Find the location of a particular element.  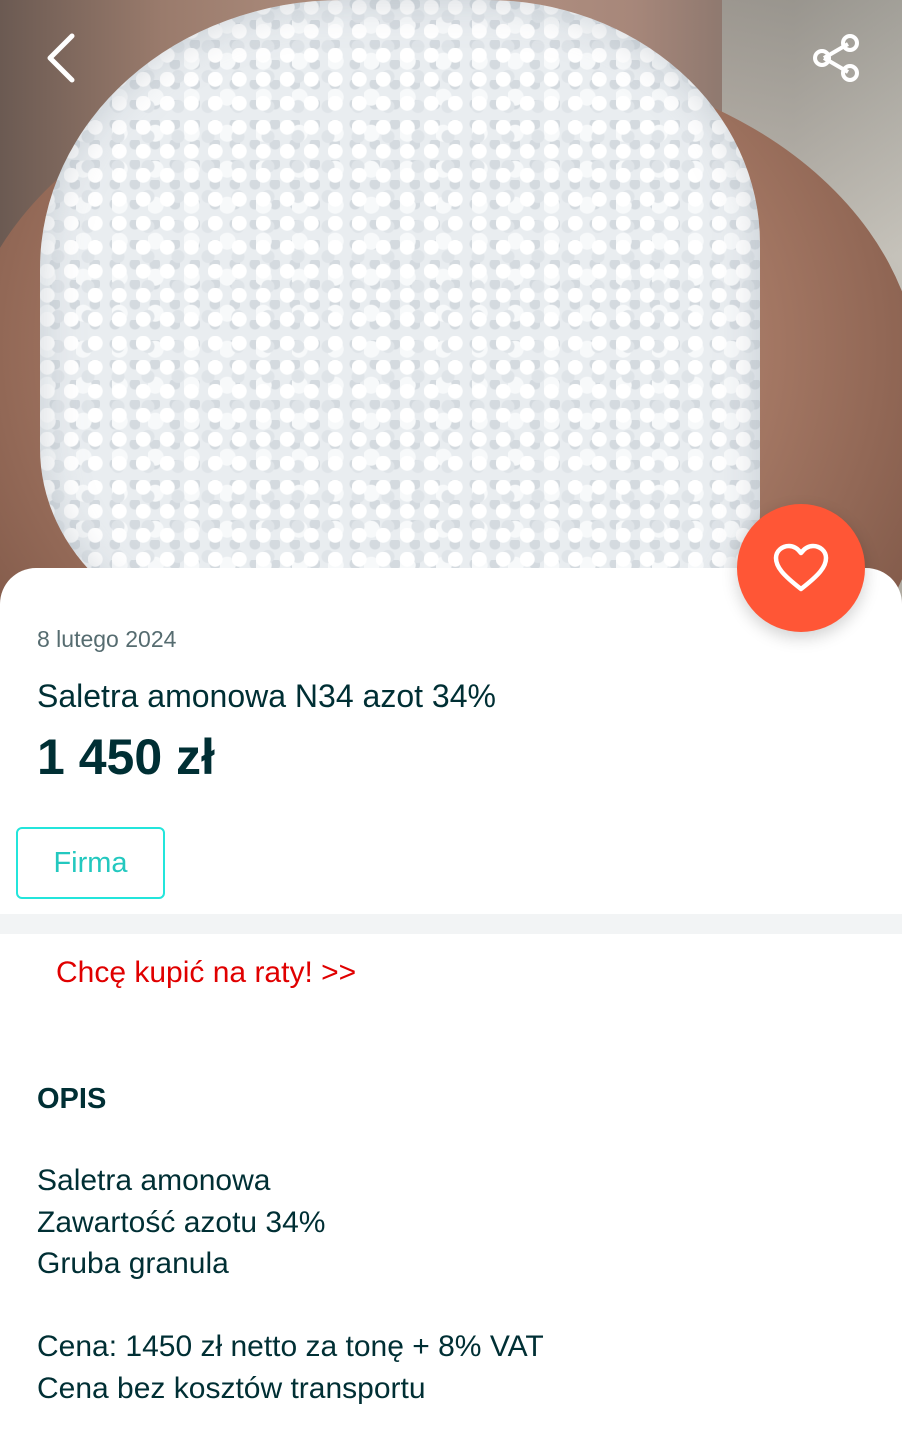

chevron-left-icon is located at coordinates (61, 58).